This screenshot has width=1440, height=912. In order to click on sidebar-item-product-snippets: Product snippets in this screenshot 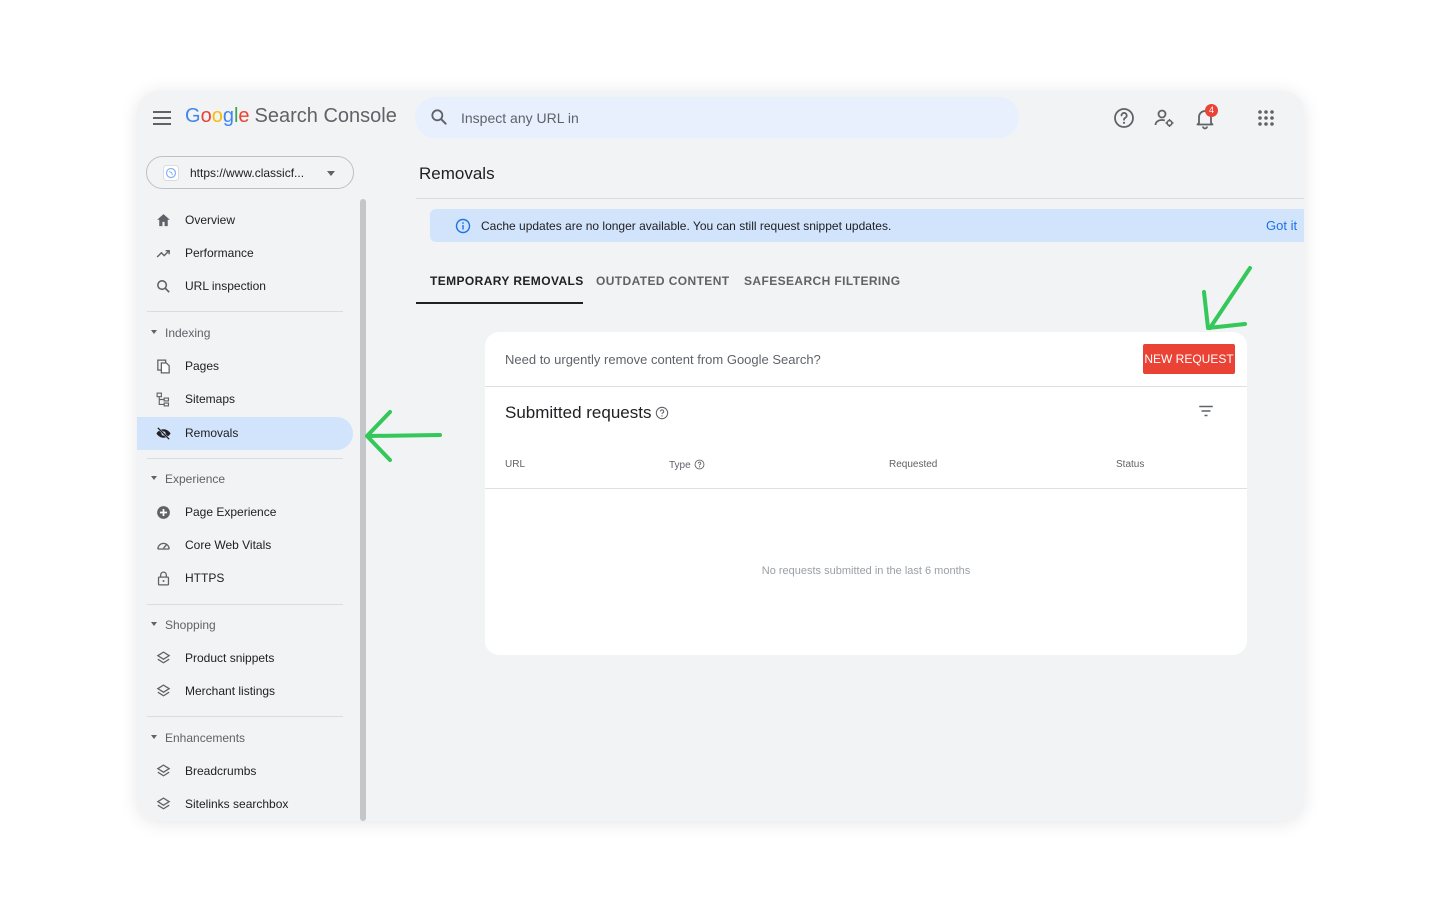, I will do `click(245, 658)`.